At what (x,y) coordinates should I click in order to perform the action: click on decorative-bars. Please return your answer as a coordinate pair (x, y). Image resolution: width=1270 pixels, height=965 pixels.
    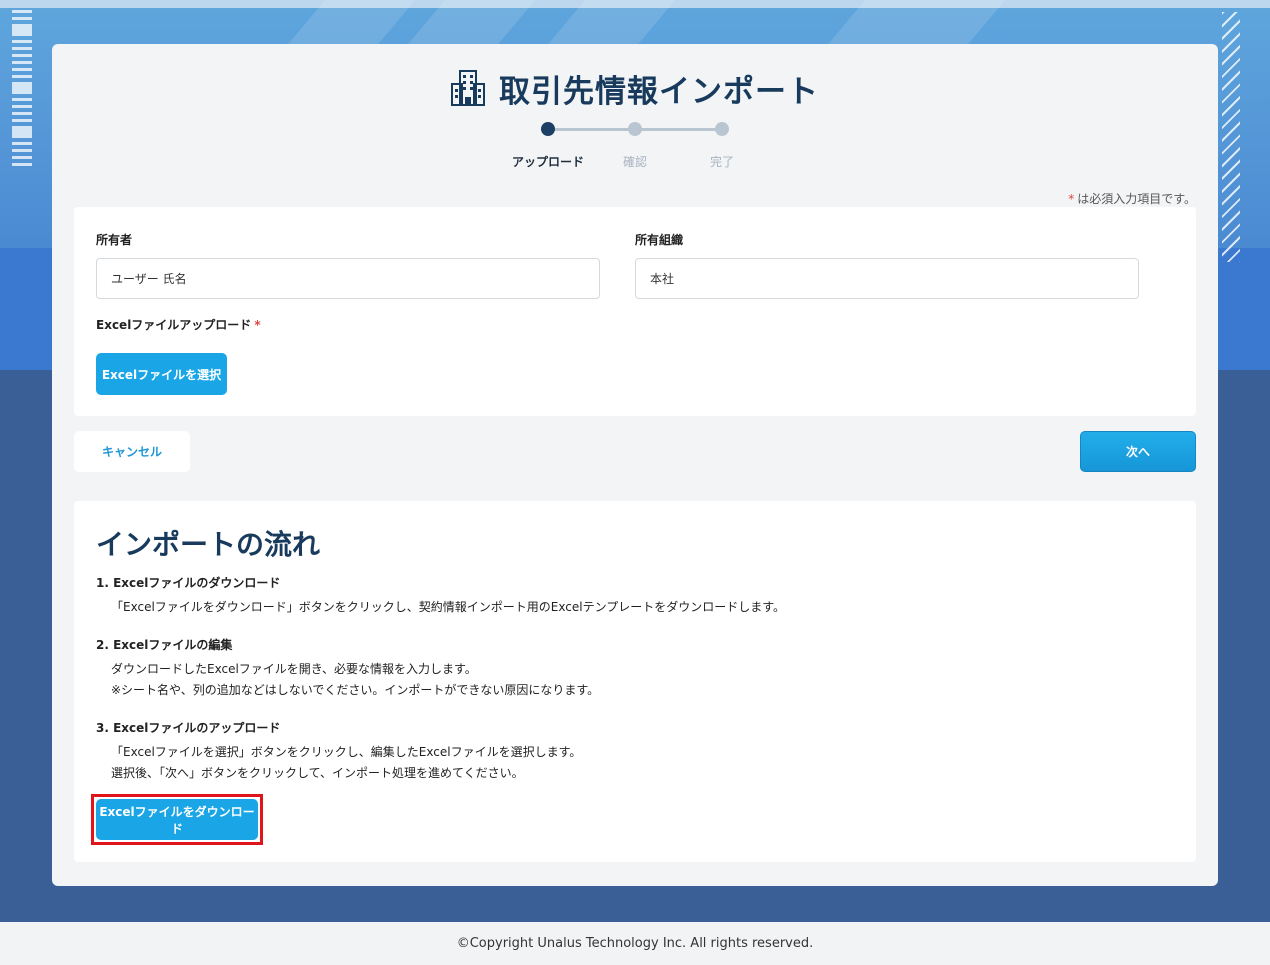
    Looking at the image, I should click on (22, 90).